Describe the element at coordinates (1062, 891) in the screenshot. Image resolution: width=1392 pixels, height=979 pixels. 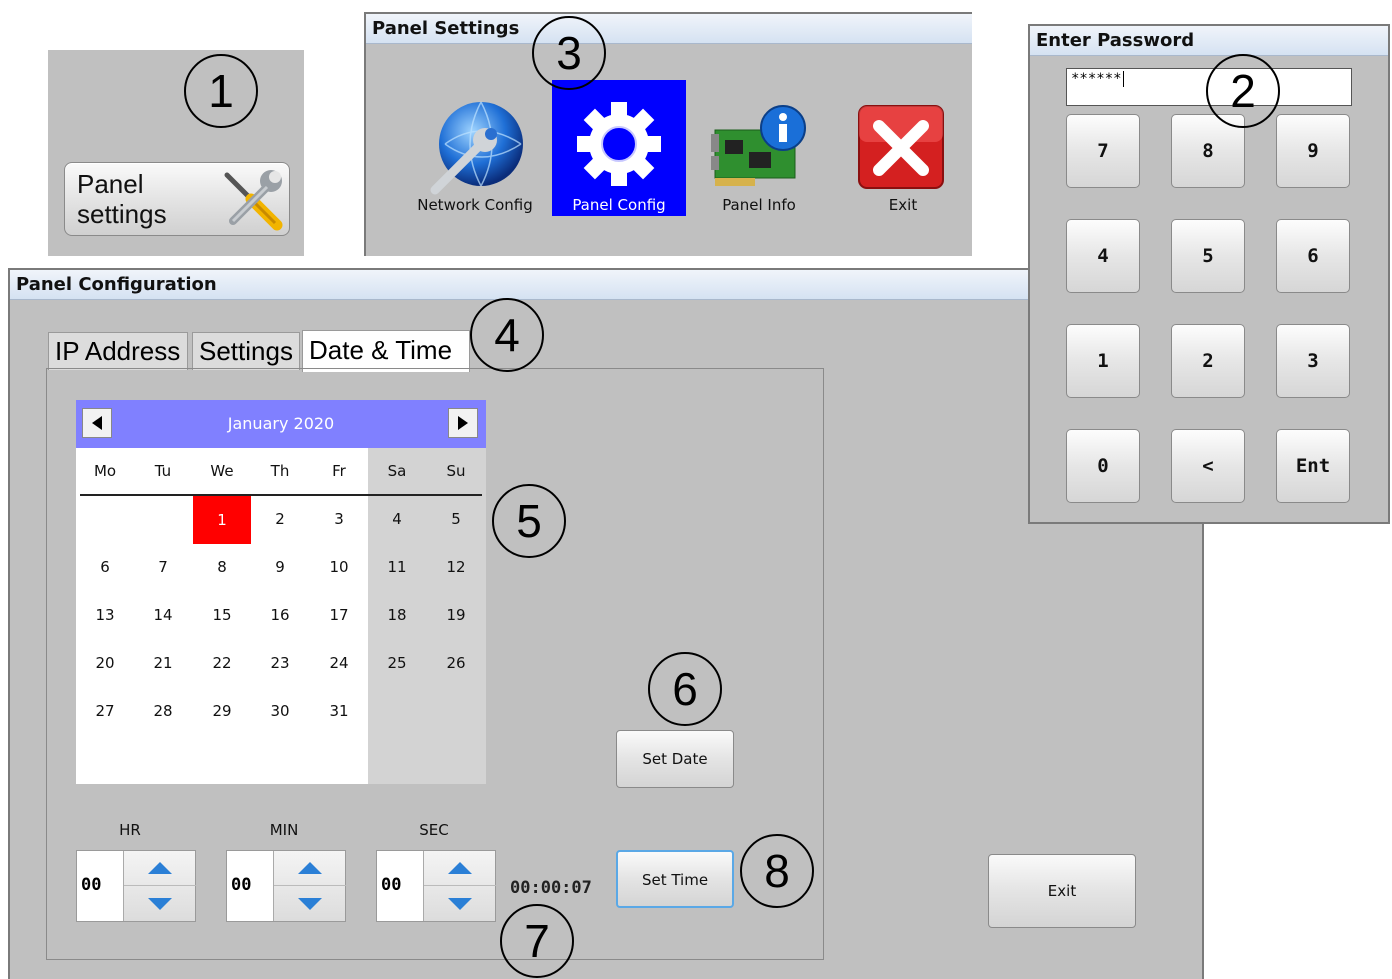
I see `exit-button: Exit` at that location.